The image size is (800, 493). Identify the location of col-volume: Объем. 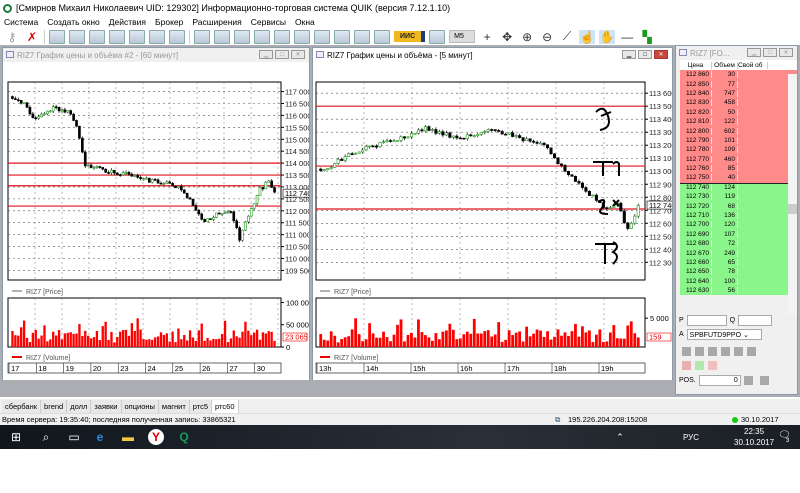
(725, 65).